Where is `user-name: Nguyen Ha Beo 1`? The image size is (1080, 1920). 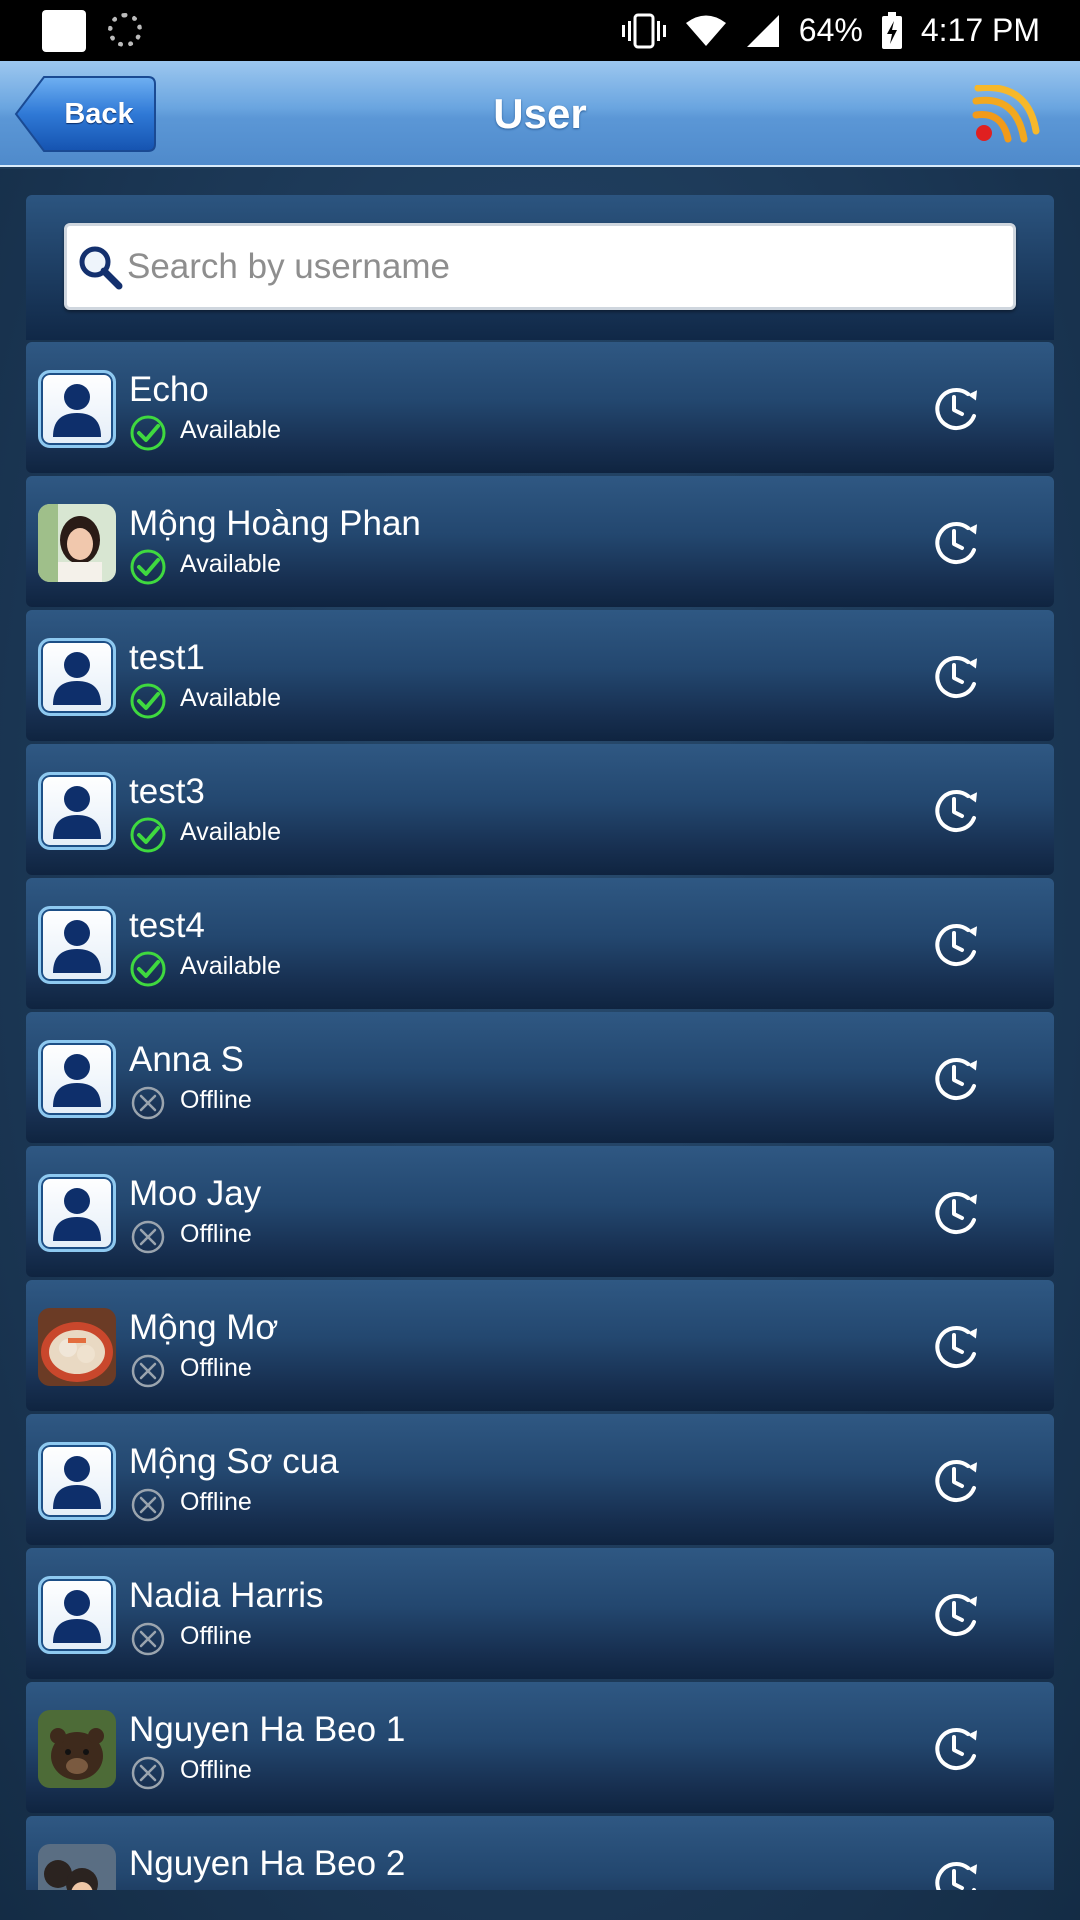
user-name: Nguyen Ha Beo 1 is located at coordinates (267, 1729).